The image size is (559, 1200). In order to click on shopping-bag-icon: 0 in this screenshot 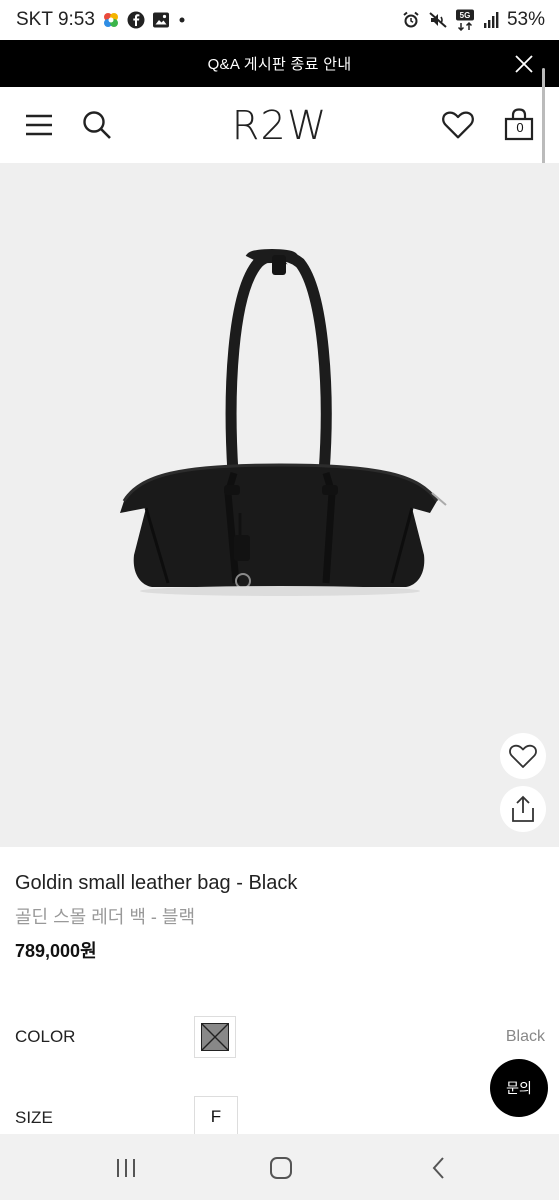, I will do `click(520, 125)`.